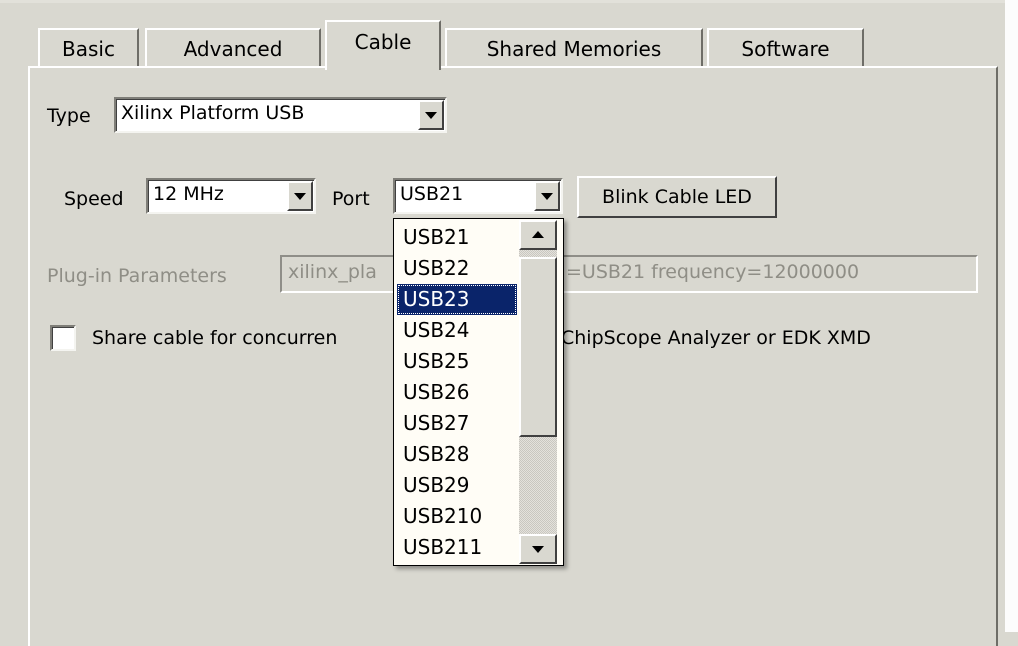 This screenshot has height=646, width=1018. I want to click on arrow-down-icon, so click(538, 549).